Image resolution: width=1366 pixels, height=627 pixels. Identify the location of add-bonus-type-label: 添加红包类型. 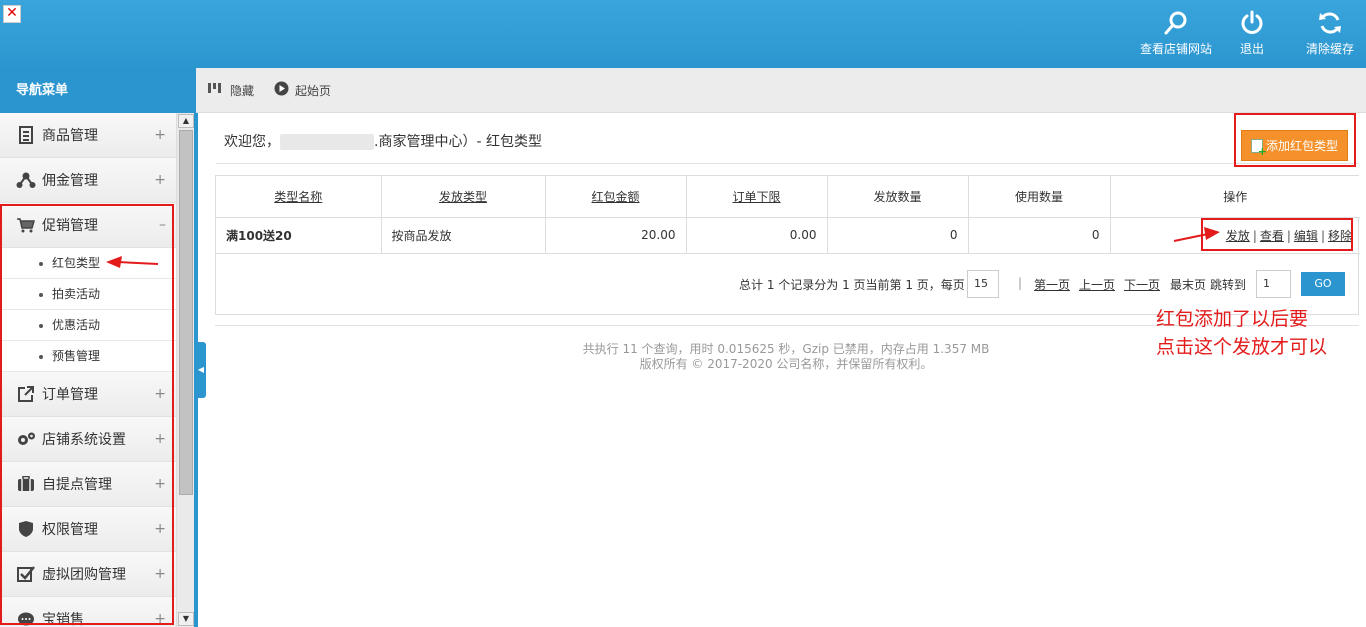
(1301, 146).